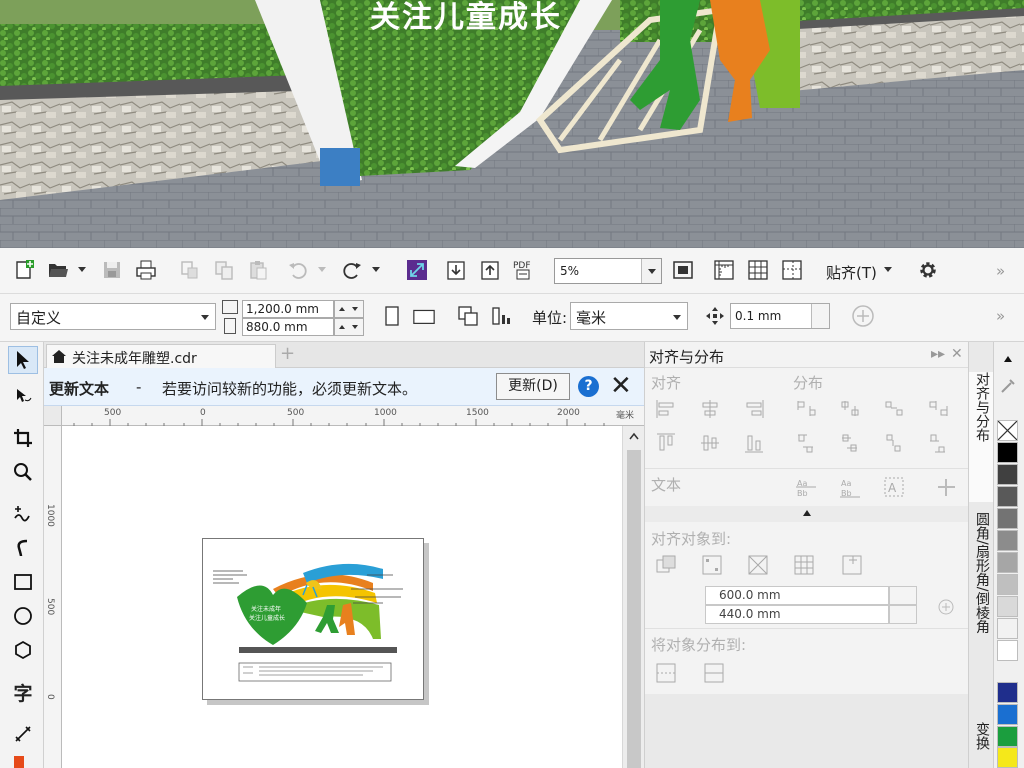  I want to click on sculpture-artwork: 关注未成年 关注儿童成长, so click(314, 620).